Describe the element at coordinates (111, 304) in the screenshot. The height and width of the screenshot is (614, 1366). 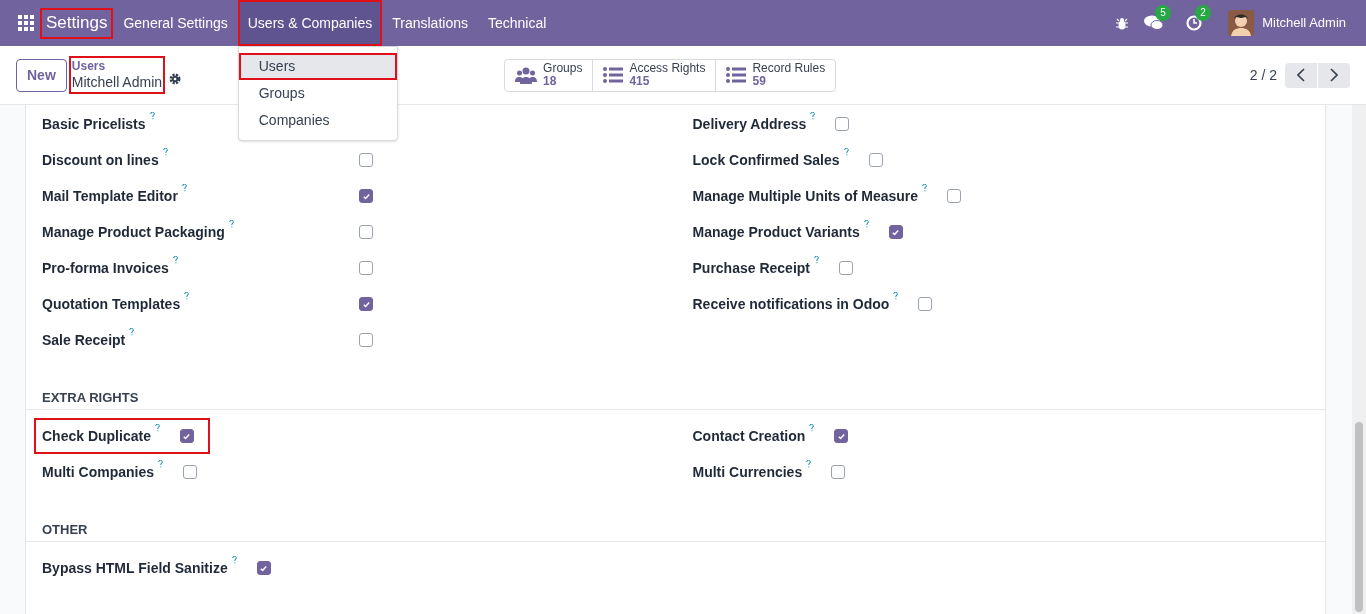
I see `field-label: Quotation Templates` at that location.